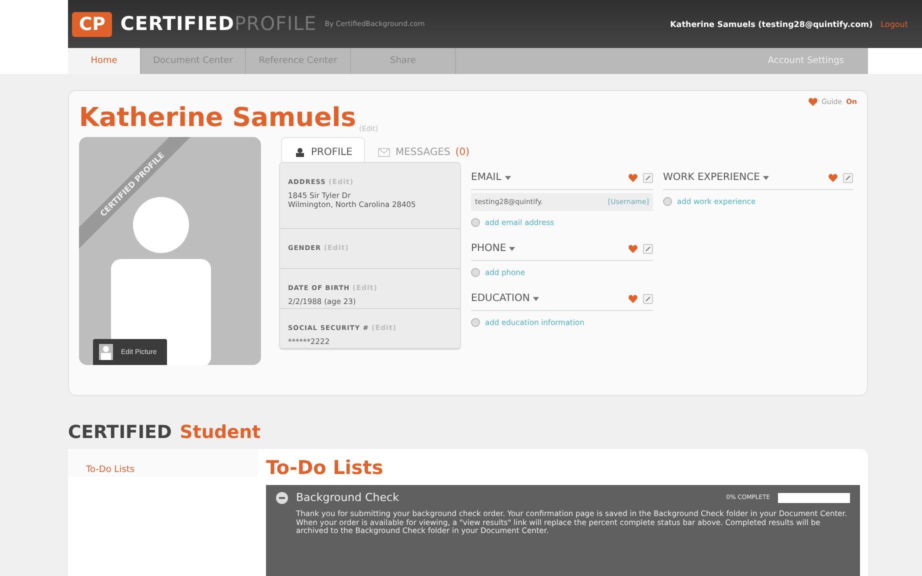  What do you see at coordinates (104, 61) in the screenshot?
I see `nav-tab: Home` at bounding box center [104, 61].